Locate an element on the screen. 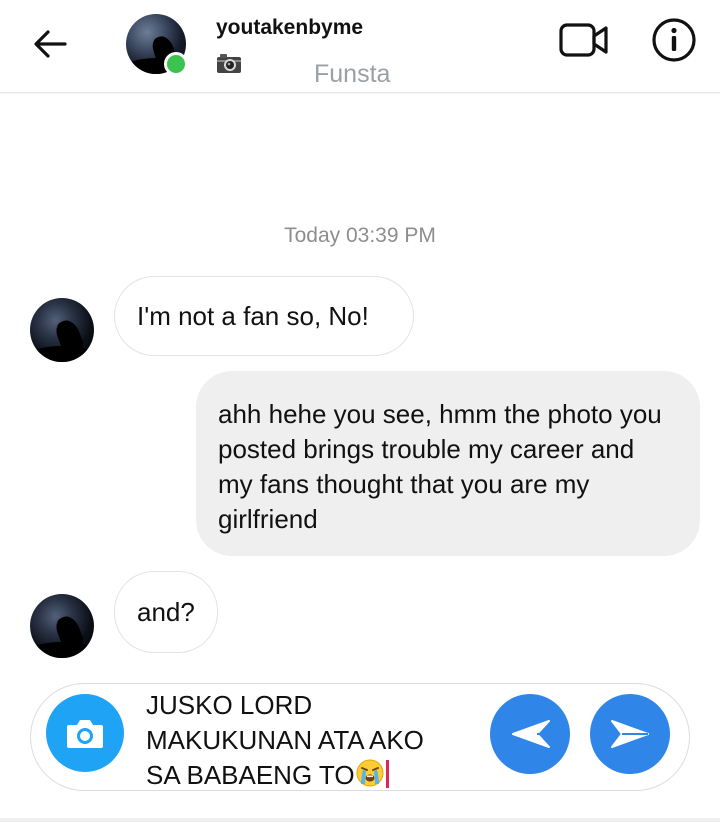 This screenshot has width=720, height=822. back-button is located at coordinates (50, 44).